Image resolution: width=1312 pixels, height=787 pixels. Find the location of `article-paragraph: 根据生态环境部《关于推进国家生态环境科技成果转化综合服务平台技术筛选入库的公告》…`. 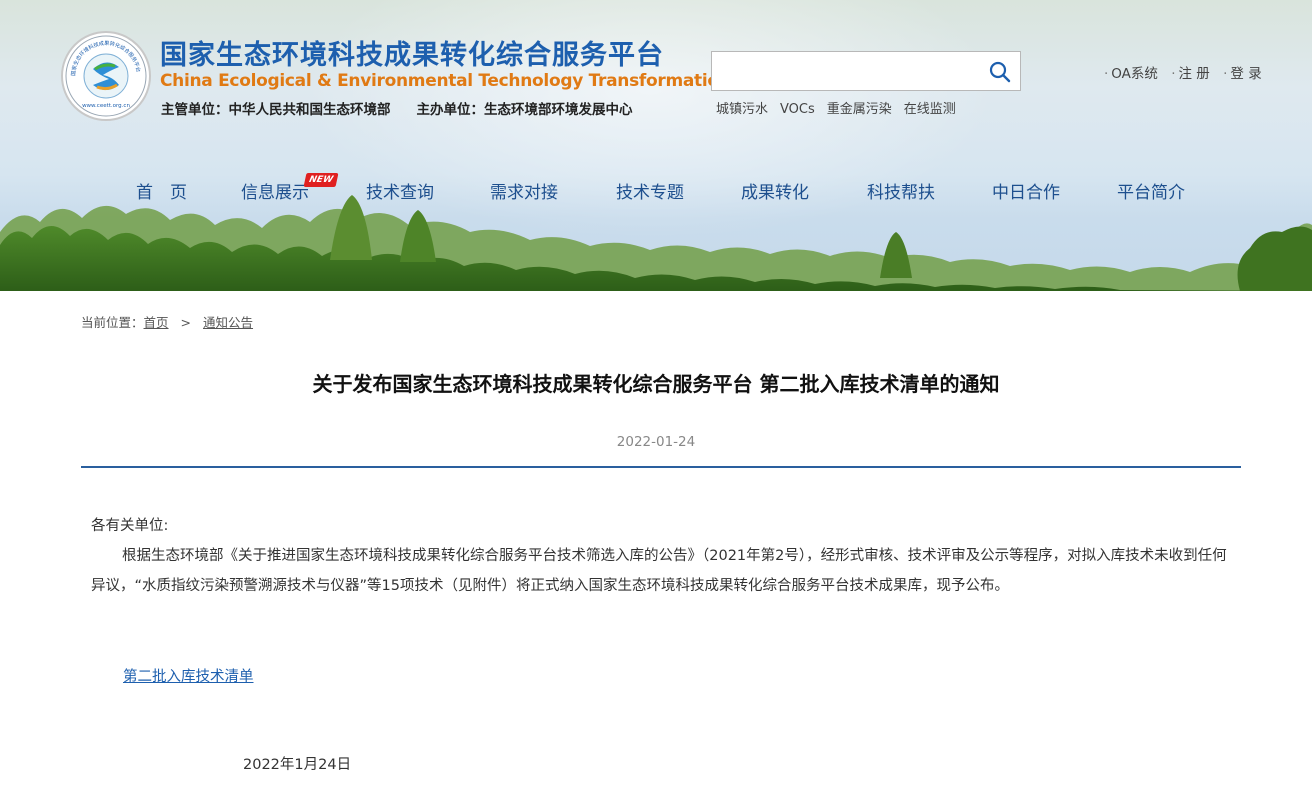

article-paragraph: 根据生态环境部《关于推进国家生态环境科技成果转化综合服务平台技术筛选入库的公告》… is located at coordinates (659, 571).